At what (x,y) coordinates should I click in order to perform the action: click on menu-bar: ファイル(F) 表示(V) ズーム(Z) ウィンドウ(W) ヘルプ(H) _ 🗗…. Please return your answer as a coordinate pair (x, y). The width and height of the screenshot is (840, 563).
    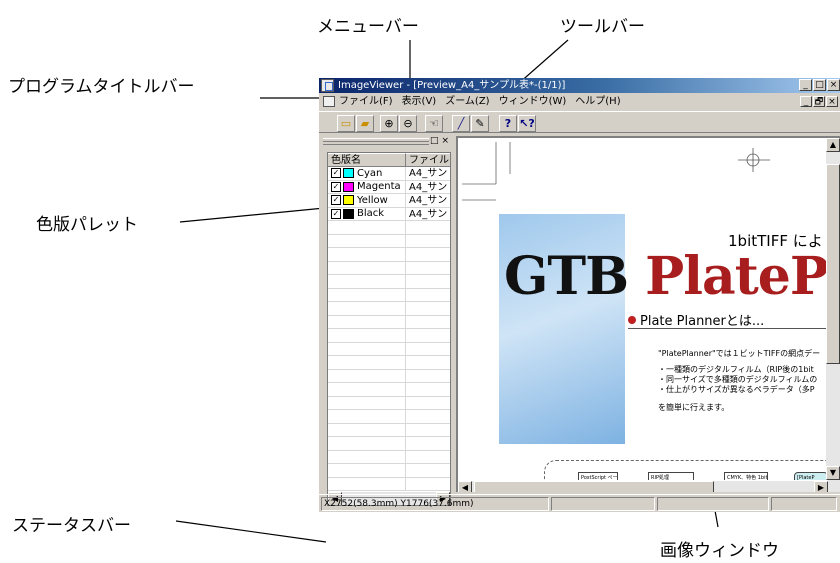
    Looking at the image, I should click on (579, 102).